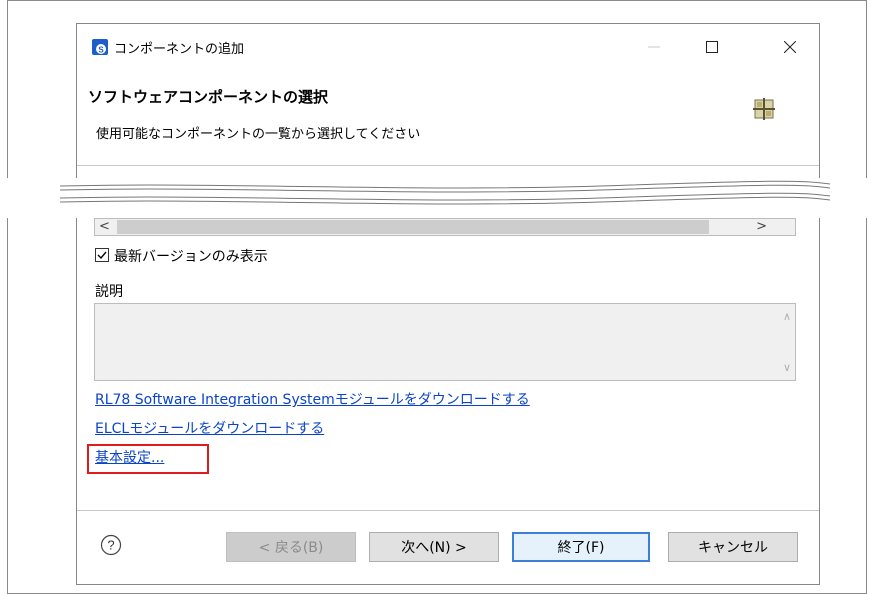 The width and height of the screenshot is (869, 596). I want to click on download-elcl-link: ELCLモジュールをダウンロードする, so click(209, 428).